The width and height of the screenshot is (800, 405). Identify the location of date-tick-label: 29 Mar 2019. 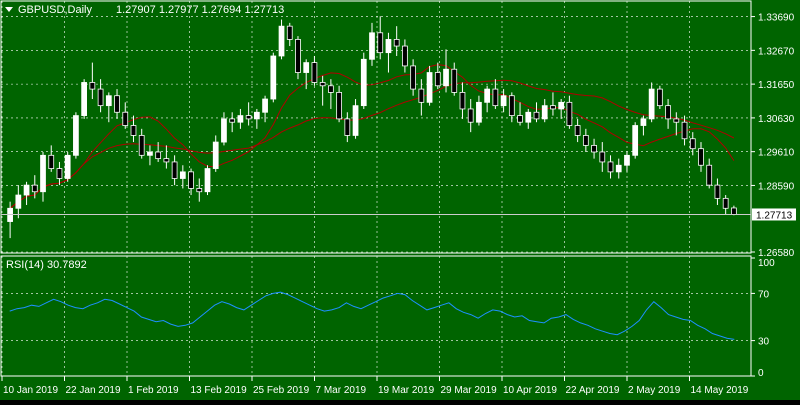
(469, 390).